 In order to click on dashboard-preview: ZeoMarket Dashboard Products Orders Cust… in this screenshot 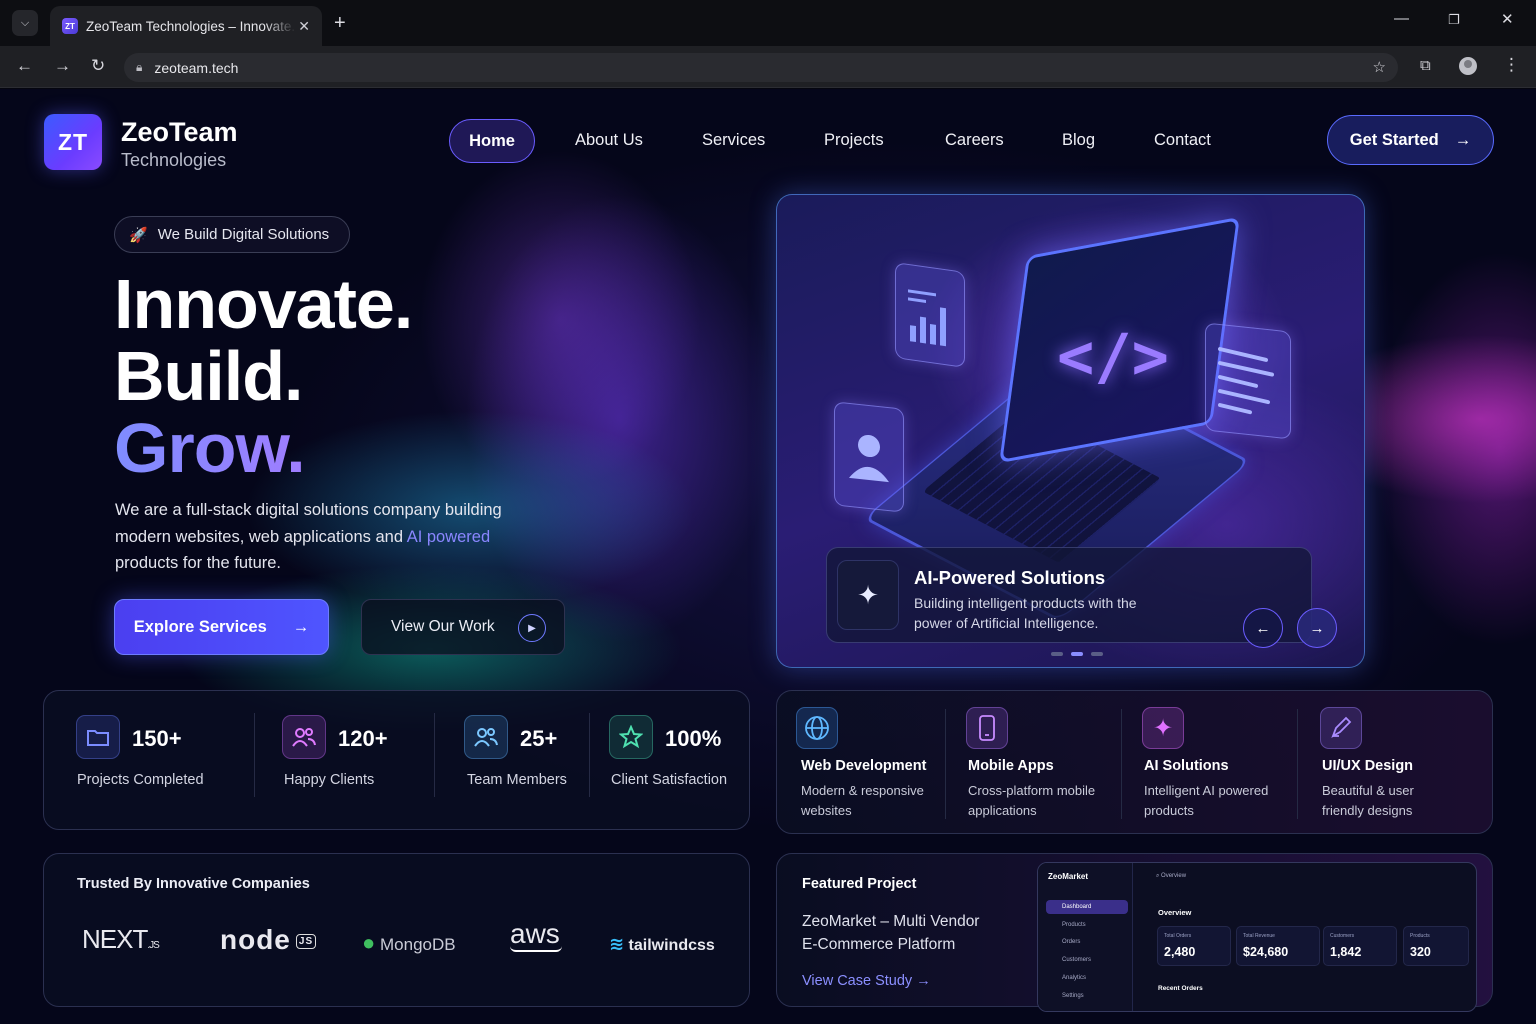, I will do `click(1257, 937)`.